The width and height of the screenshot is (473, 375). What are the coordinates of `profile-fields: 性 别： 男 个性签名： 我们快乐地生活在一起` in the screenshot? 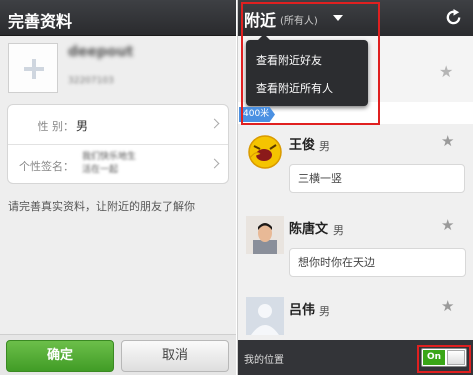 It's located at (118, 144).